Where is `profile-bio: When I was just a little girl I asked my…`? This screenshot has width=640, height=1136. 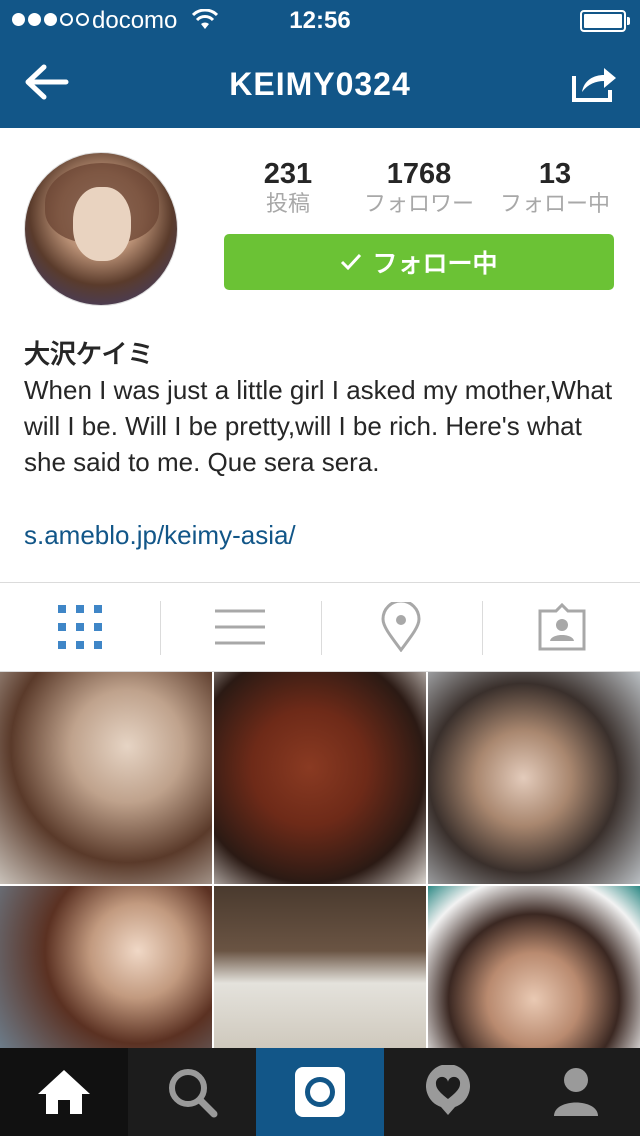 profile-bio: When I was just a little girl I asked my… is located at coordinates (318, 426).